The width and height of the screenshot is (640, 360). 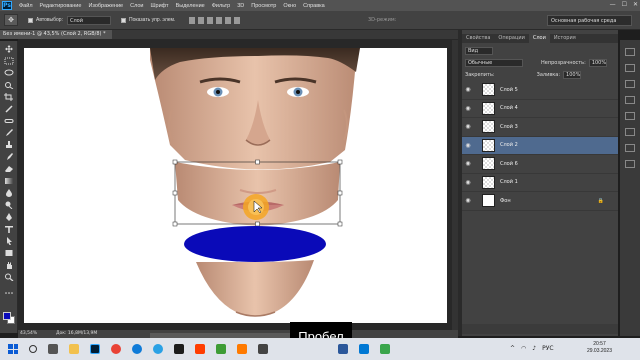 I want to click on clock-date: 29.03.2023, so click(x=599, y=351).